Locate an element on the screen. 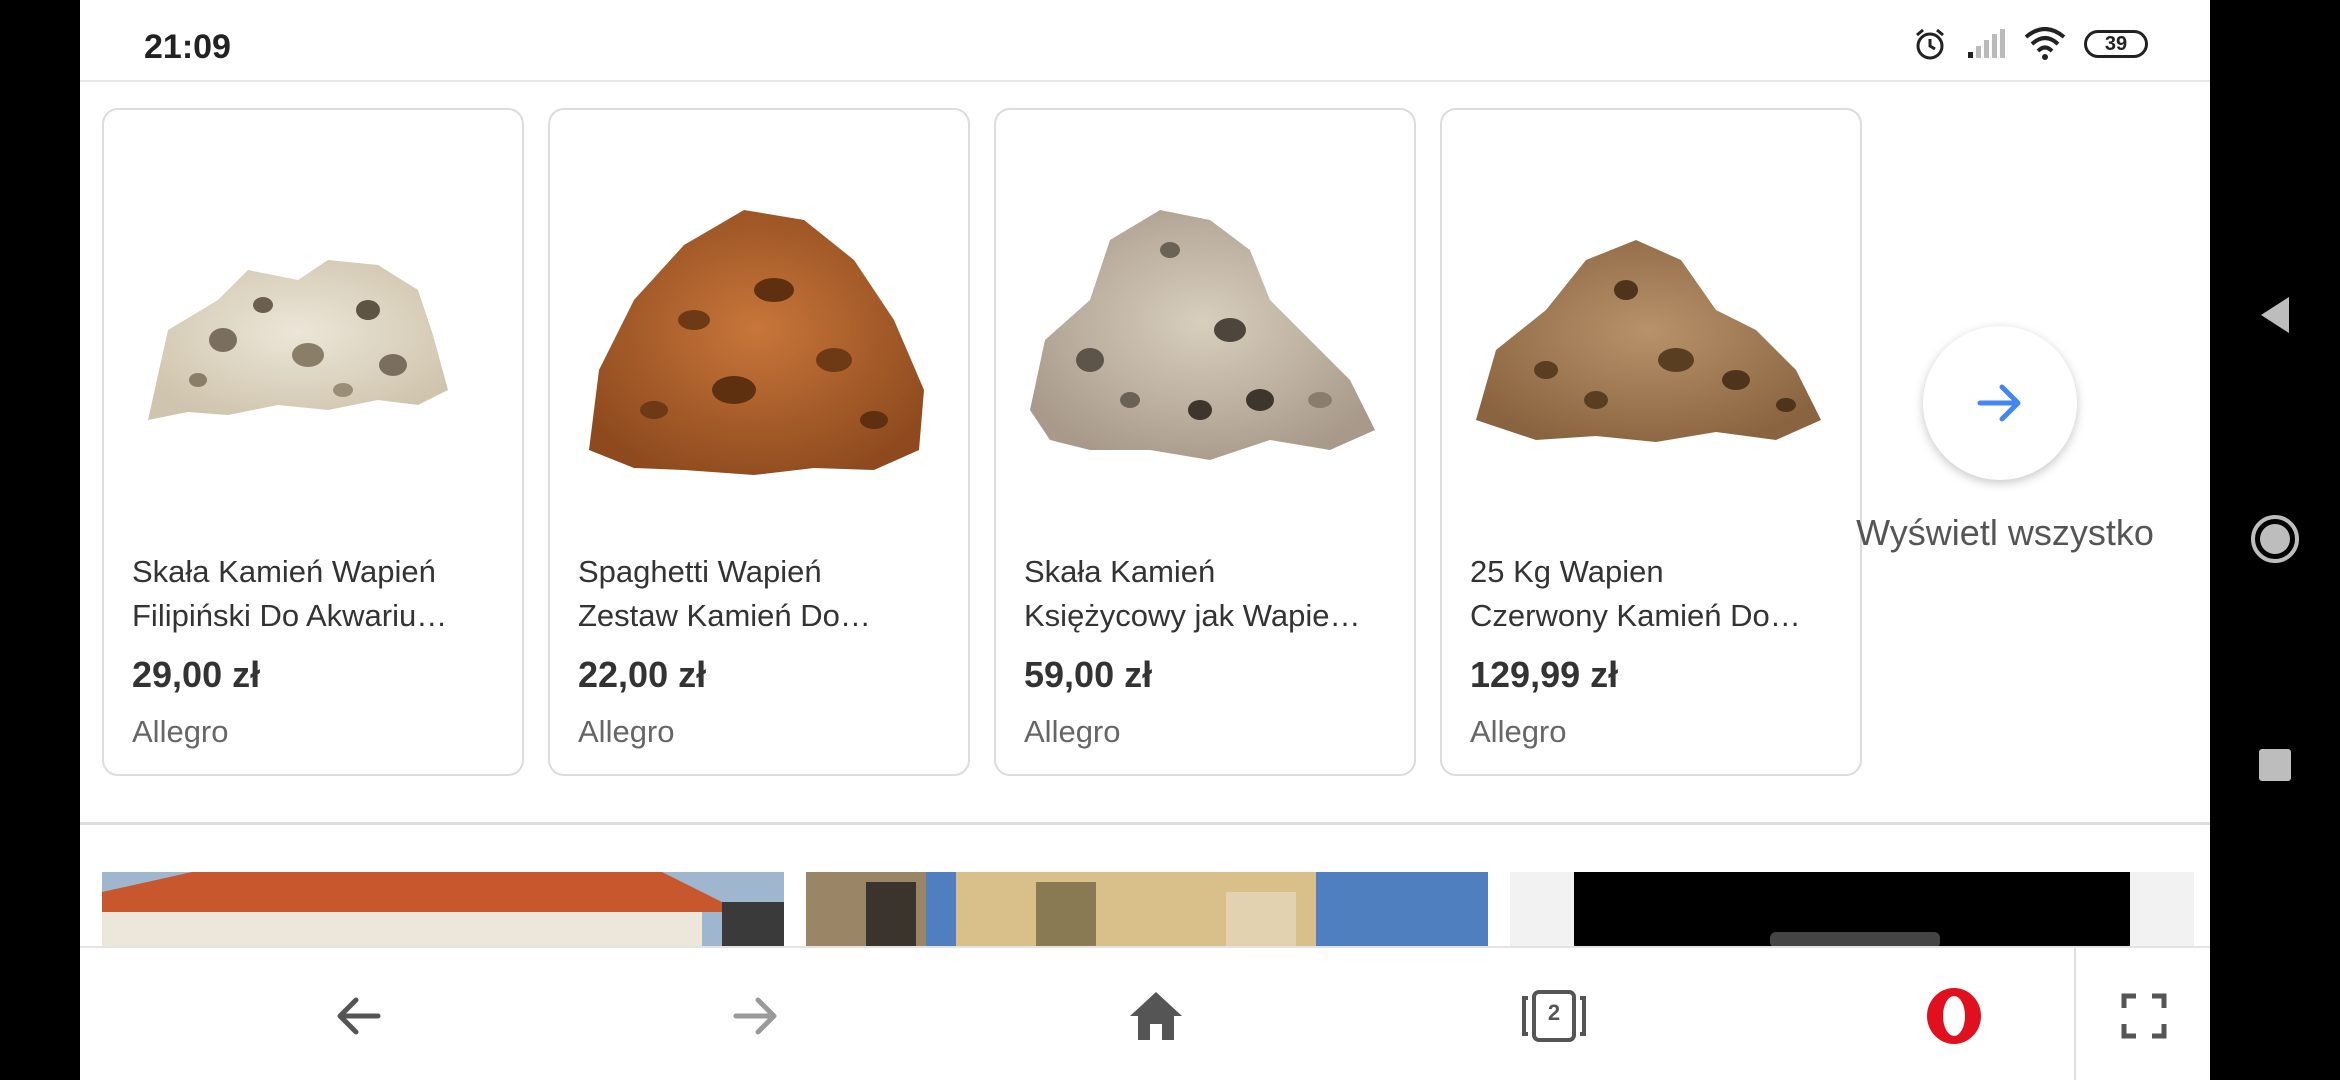  product-price: 22,00 zł is located at coordinates (642, 674).